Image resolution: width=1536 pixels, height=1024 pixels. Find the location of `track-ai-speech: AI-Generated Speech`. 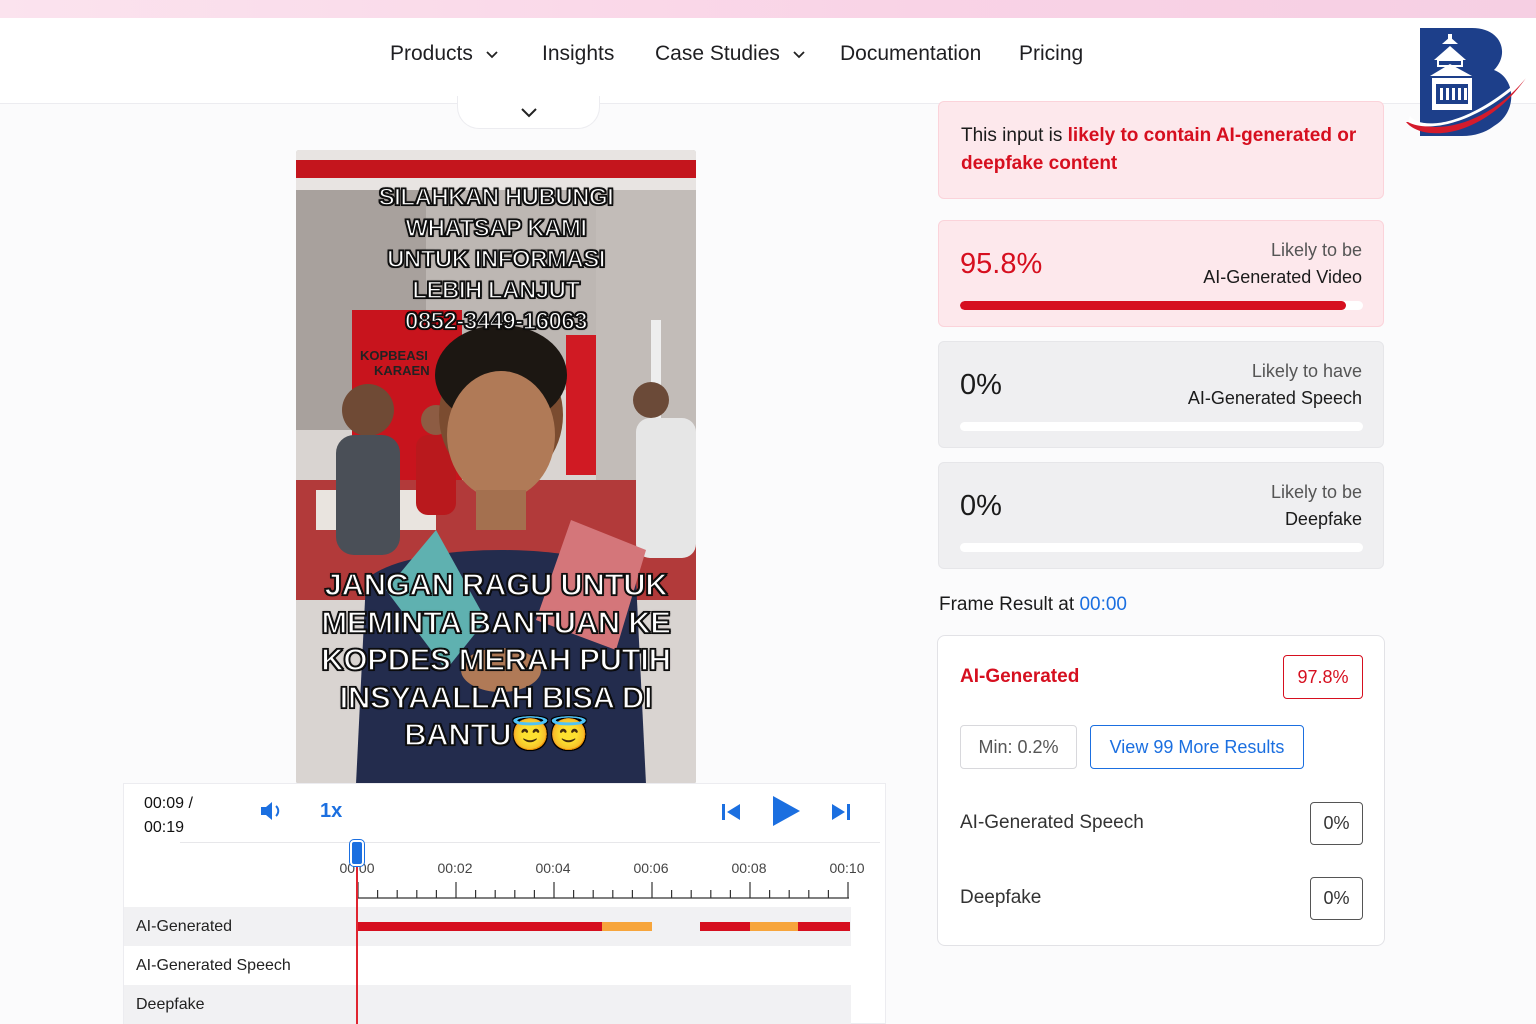

track-ai-speech: AI-Generated Speech is located at coordinates (487, 965).